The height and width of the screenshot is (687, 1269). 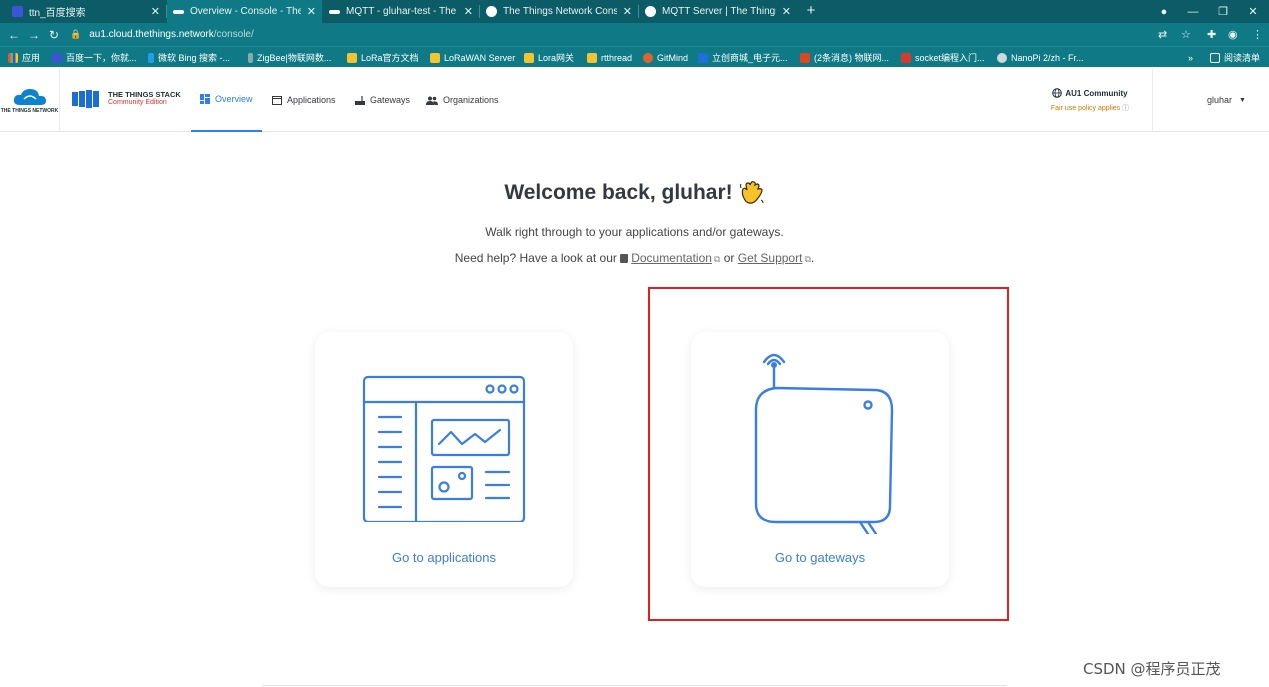 I want to click on user-menu: gluhar ▼, so click(x=1226, y=100).